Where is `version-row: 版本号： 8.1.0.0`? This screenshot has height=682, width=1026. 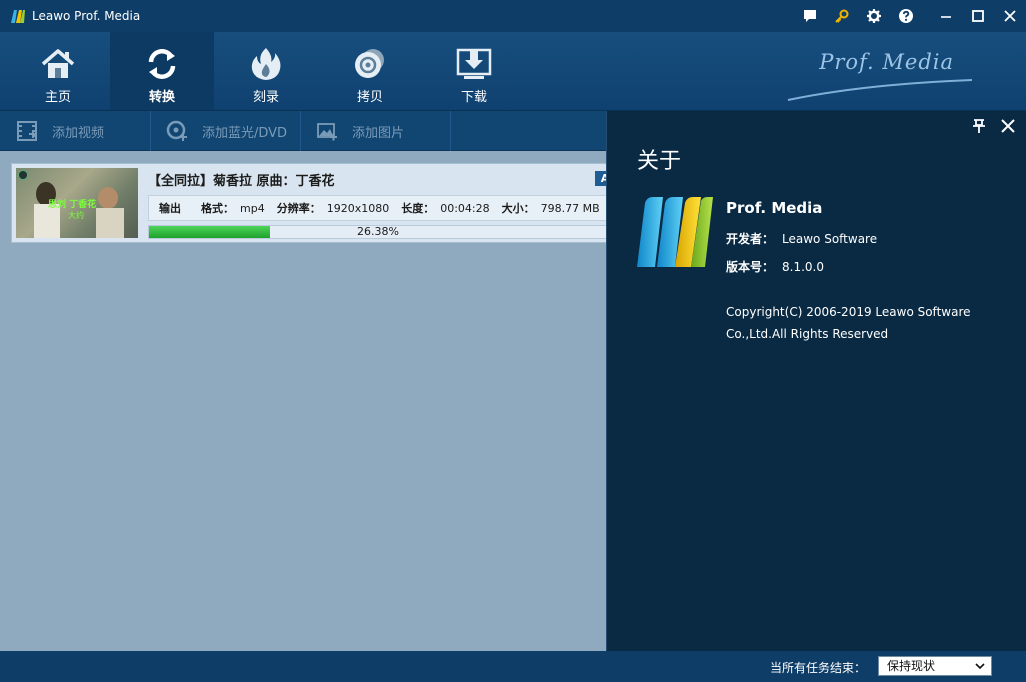
version-row: 版本号： 8.1.0.0 is located at coordinates (775, 267).